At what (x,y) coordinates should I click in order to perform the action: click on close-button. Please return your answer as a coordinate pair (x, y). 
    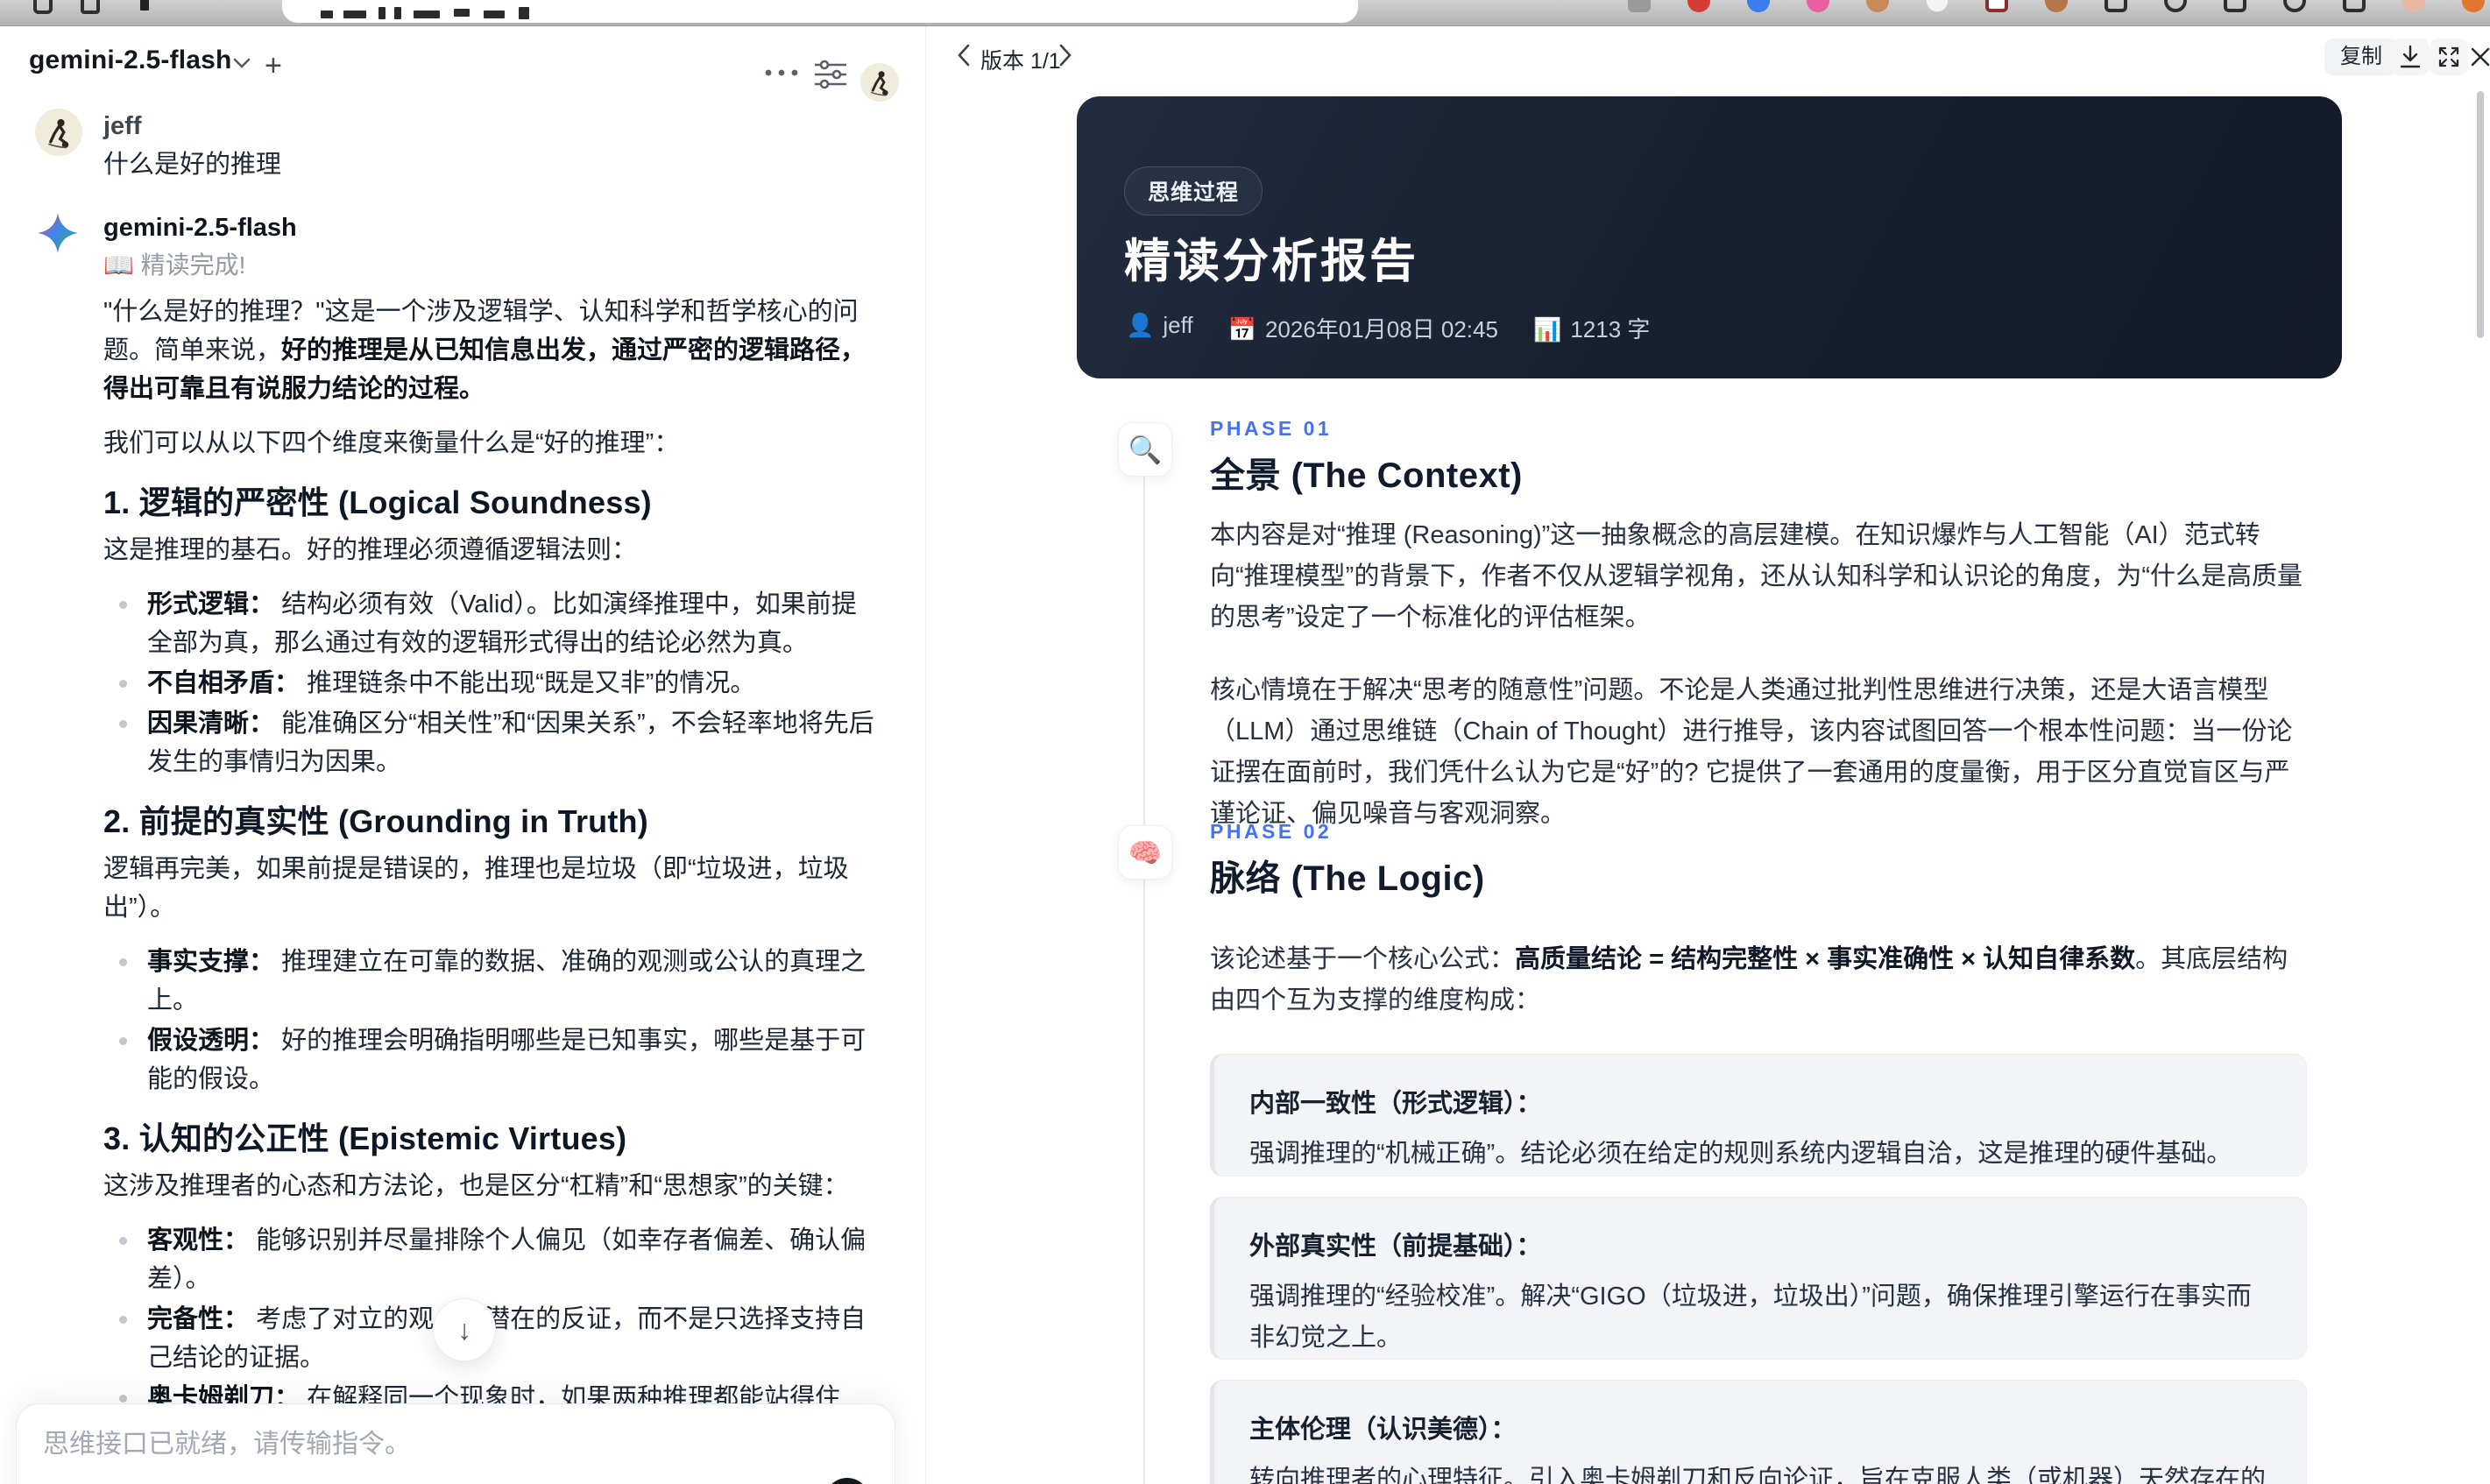
    Looking at the image, I should click on (2476, 57).